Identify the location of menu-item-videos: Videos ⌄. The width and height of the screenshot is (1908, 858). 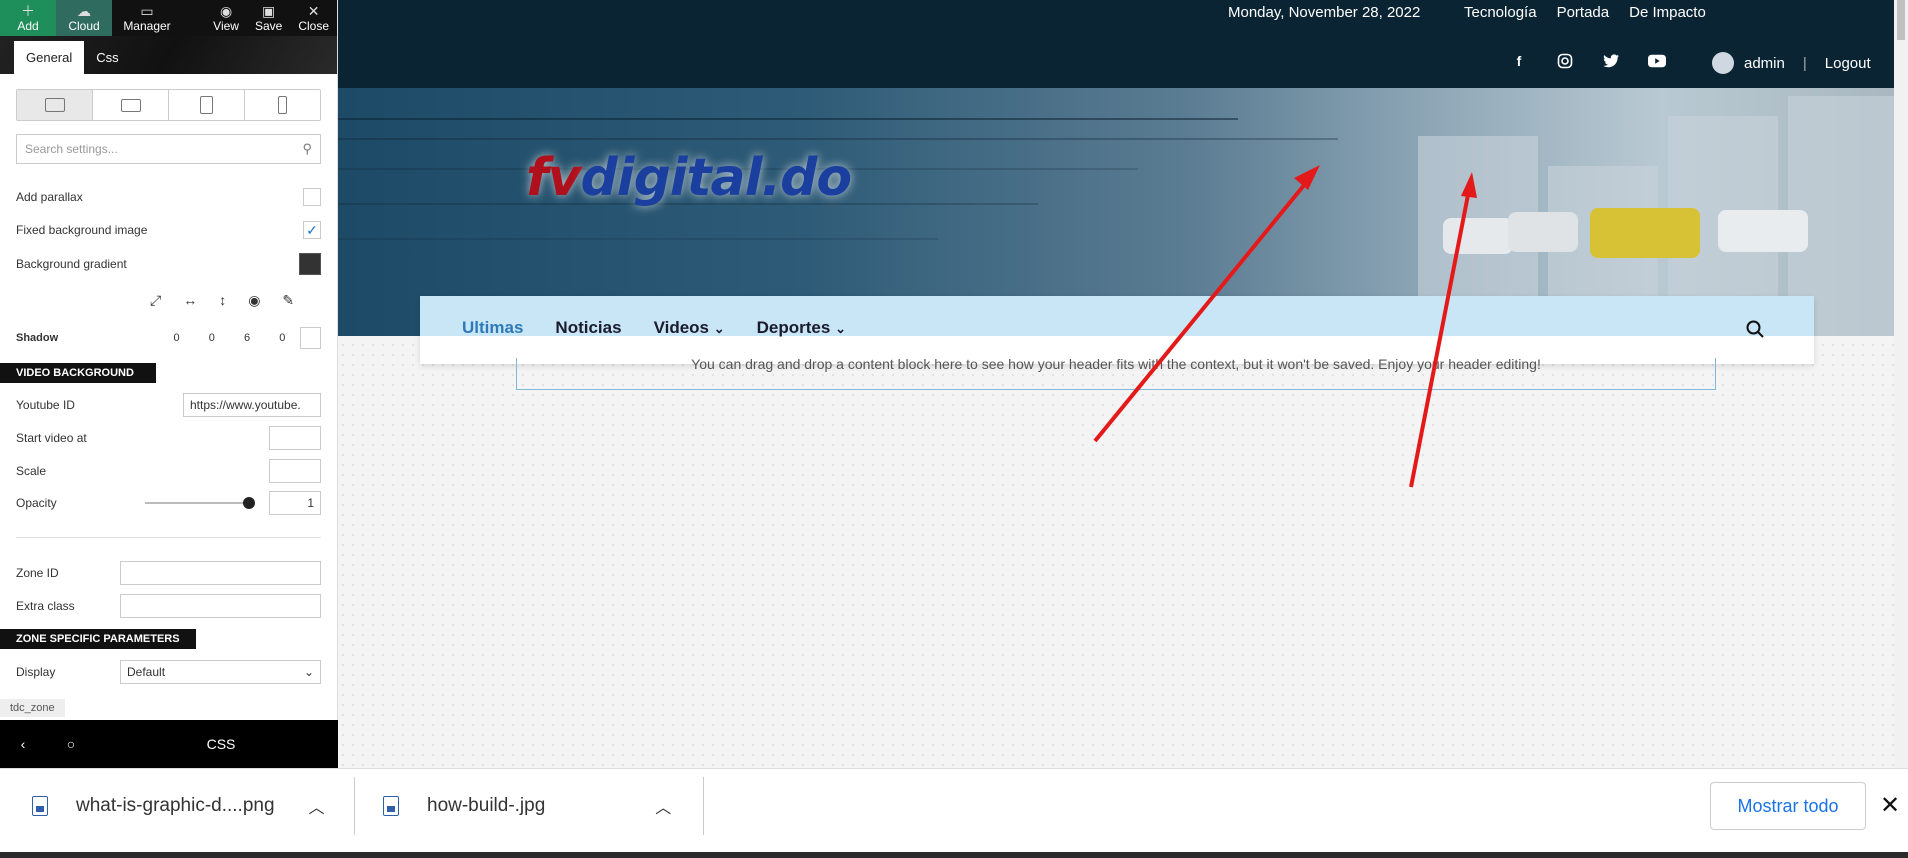
(689, 328).